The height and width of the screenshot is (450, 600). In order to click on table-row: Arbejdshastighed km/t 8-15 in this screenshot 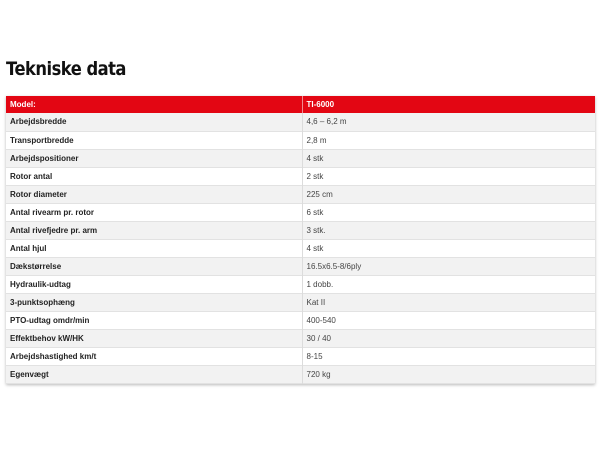, I will do `click(300, 356)`.